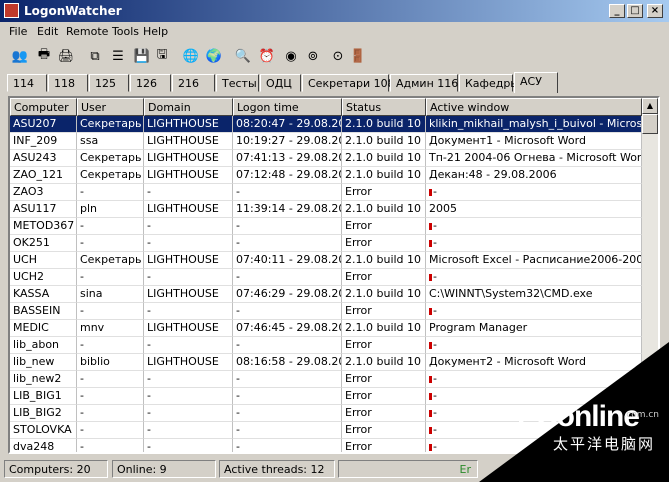 This screenshot has width=669, height=482. I want to click on table-cell-active-window: Декан:48 - 29.08.2006, so click(534, 175).